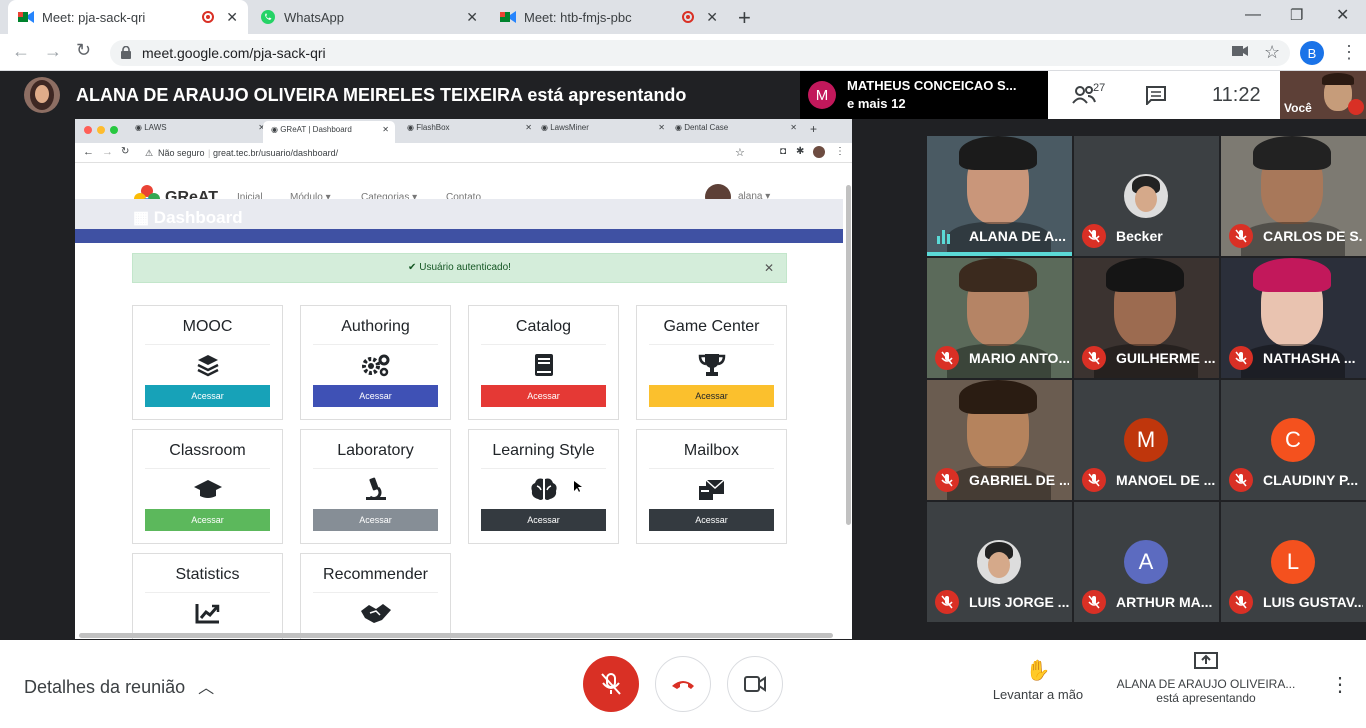 This screenshot has height=728, width=1366. What do you see at coordinates (1253, 15) in the screenshot?
I see `minimize-button: —` at bounding box center [1253, 15].